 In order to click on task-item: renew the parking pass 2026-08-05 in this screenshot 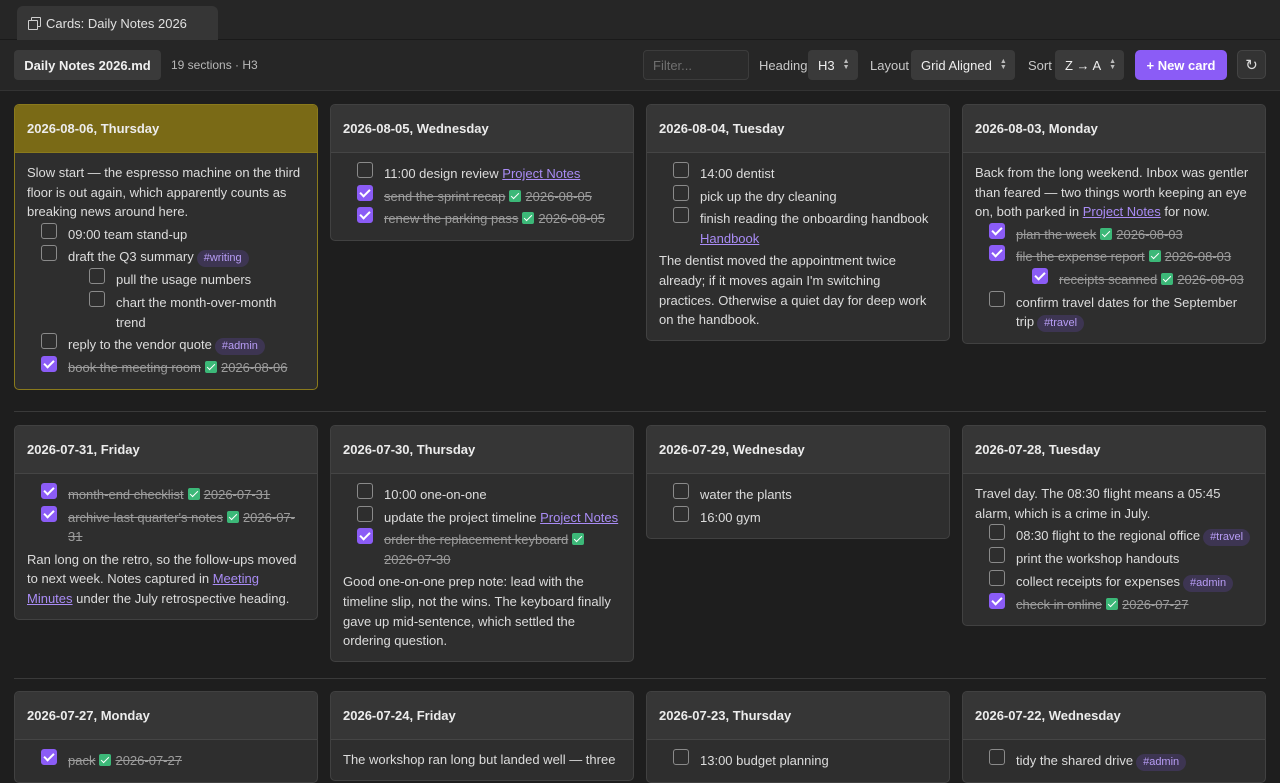, I will do `click(482, 218)`.